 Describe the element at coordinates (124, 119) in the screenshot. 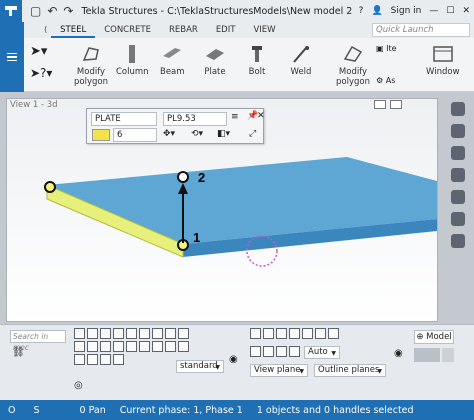

I see `plate-type-field: PLATE` at that location.